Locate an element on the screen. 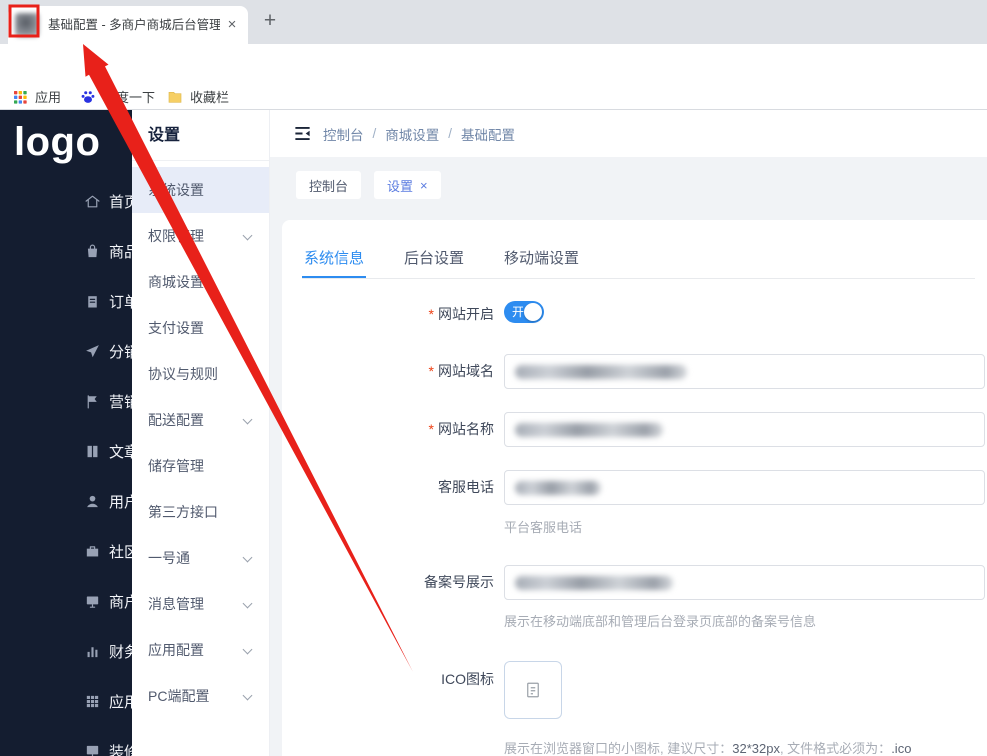 The image size is (987, 756). breadcrumb: 控制台 / 商城设置 / 基础配置 is located at coordinates (419, 133).